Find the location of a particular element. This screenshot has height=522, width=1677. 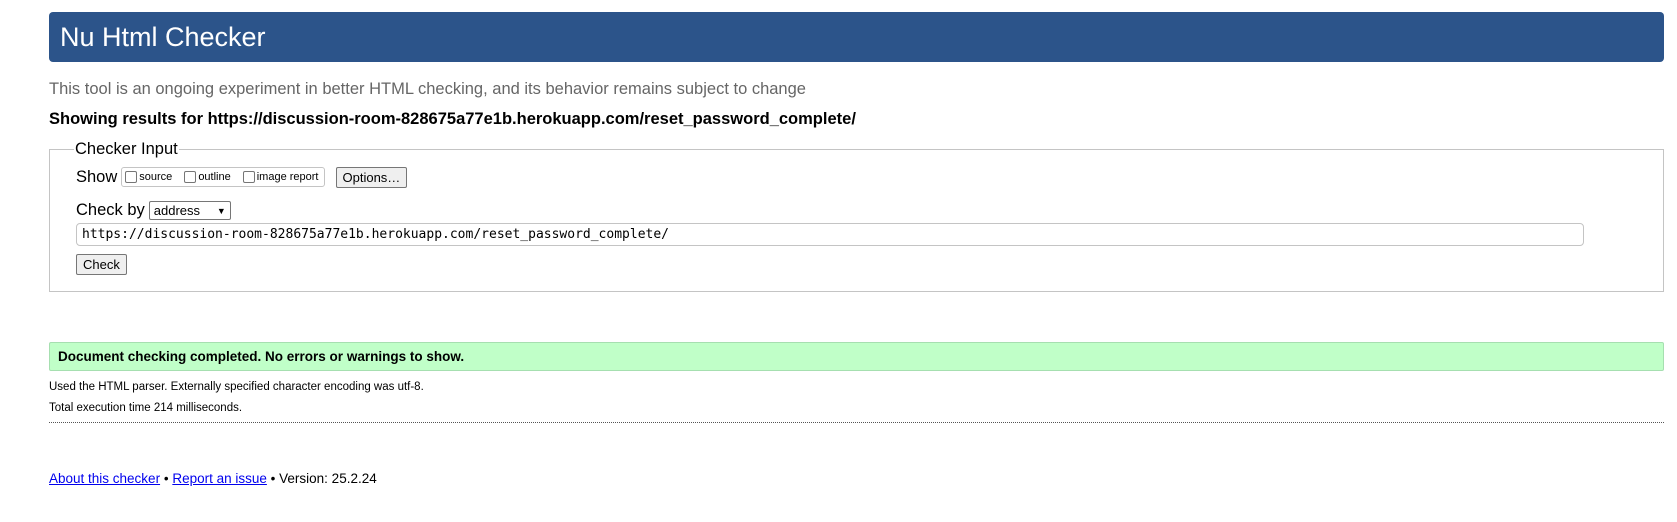

source-checkbox is located at coordinates (131, 177).